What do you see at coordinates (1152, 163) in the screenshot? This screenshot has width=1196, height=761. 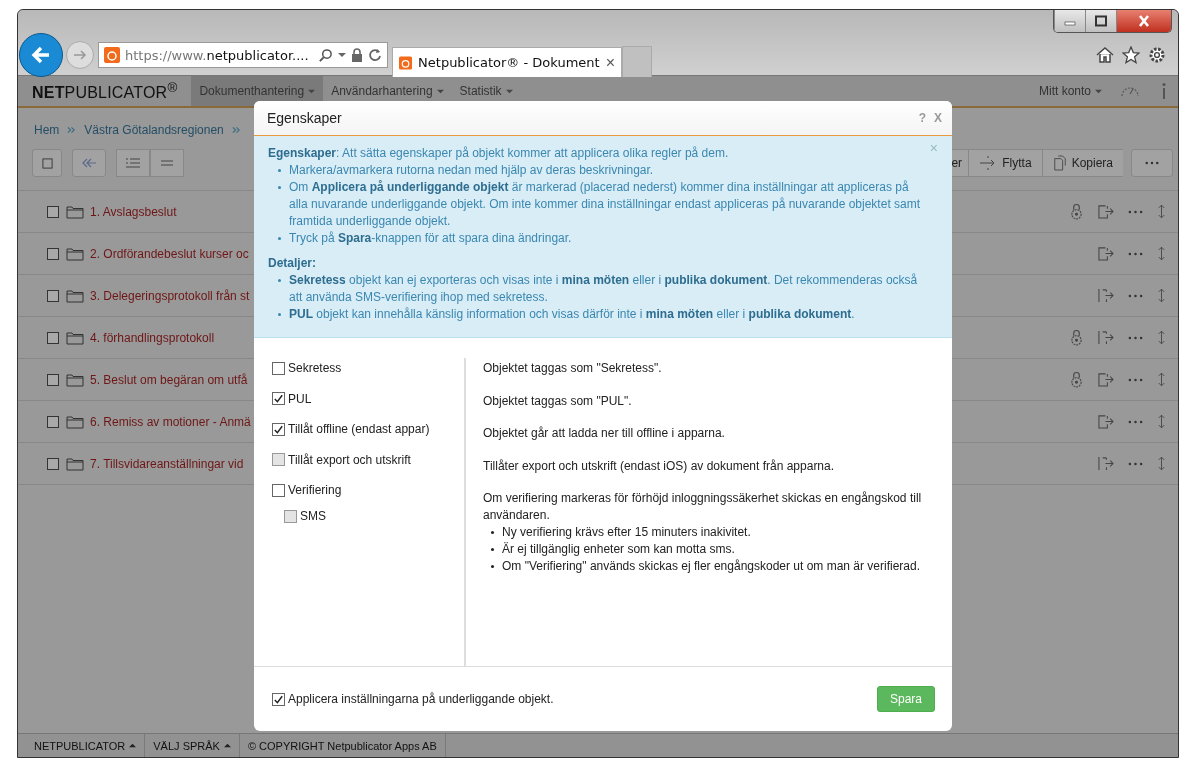 I see `dots-icon` at bounding box center [1152, 163].